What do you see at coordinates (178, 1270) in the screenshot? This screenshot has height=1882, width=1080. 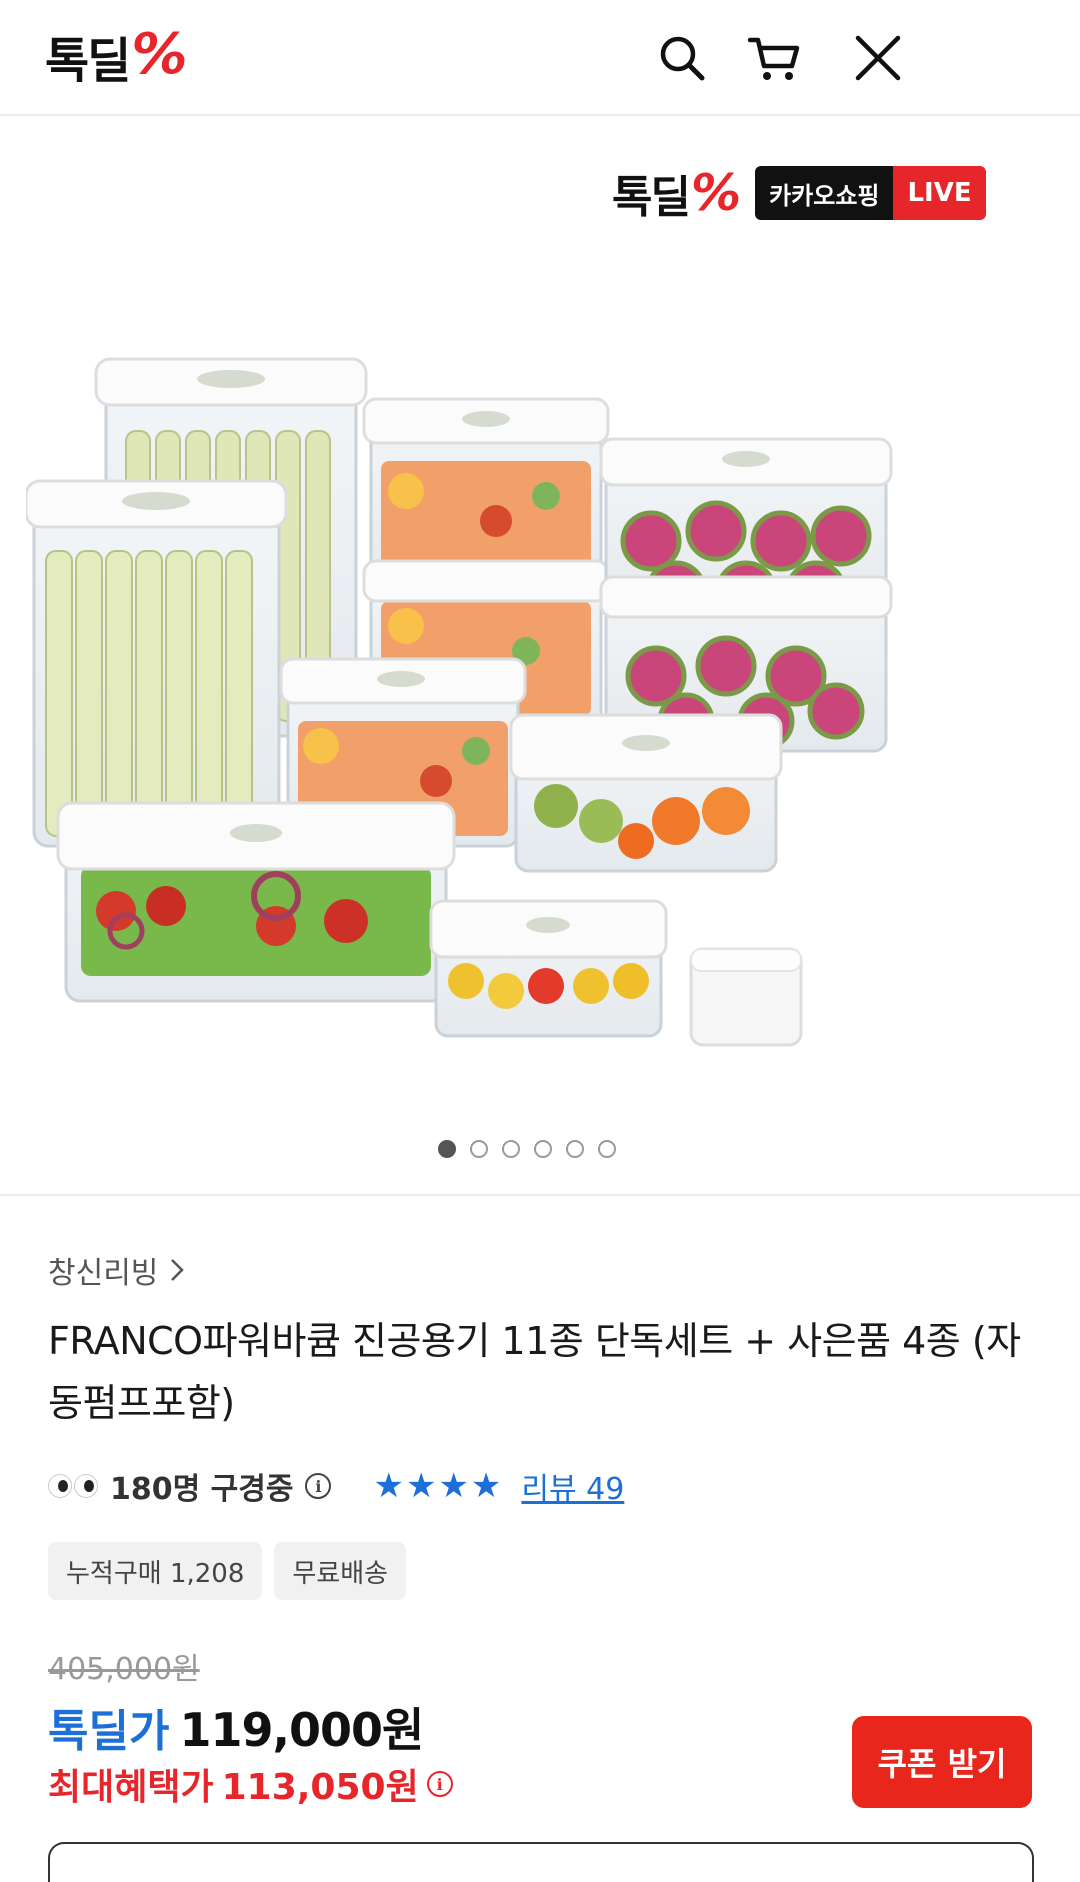 I see `chevron-right-icon` at bounding box center [178, 1270].